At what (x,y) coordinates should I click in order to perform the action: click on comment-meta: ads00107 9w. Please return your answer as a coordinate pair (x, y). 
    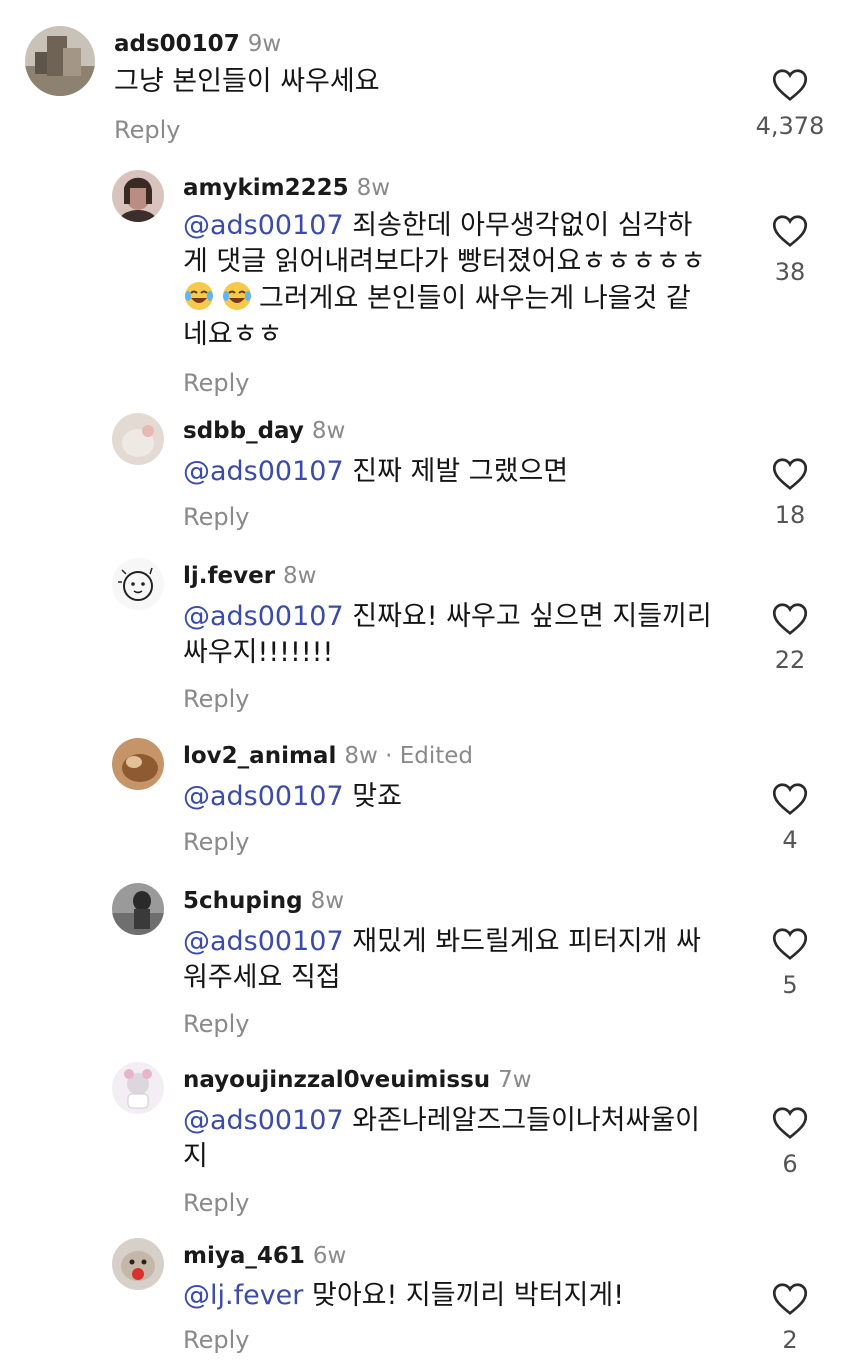
    Looking at the image, I should click on (247, 44).